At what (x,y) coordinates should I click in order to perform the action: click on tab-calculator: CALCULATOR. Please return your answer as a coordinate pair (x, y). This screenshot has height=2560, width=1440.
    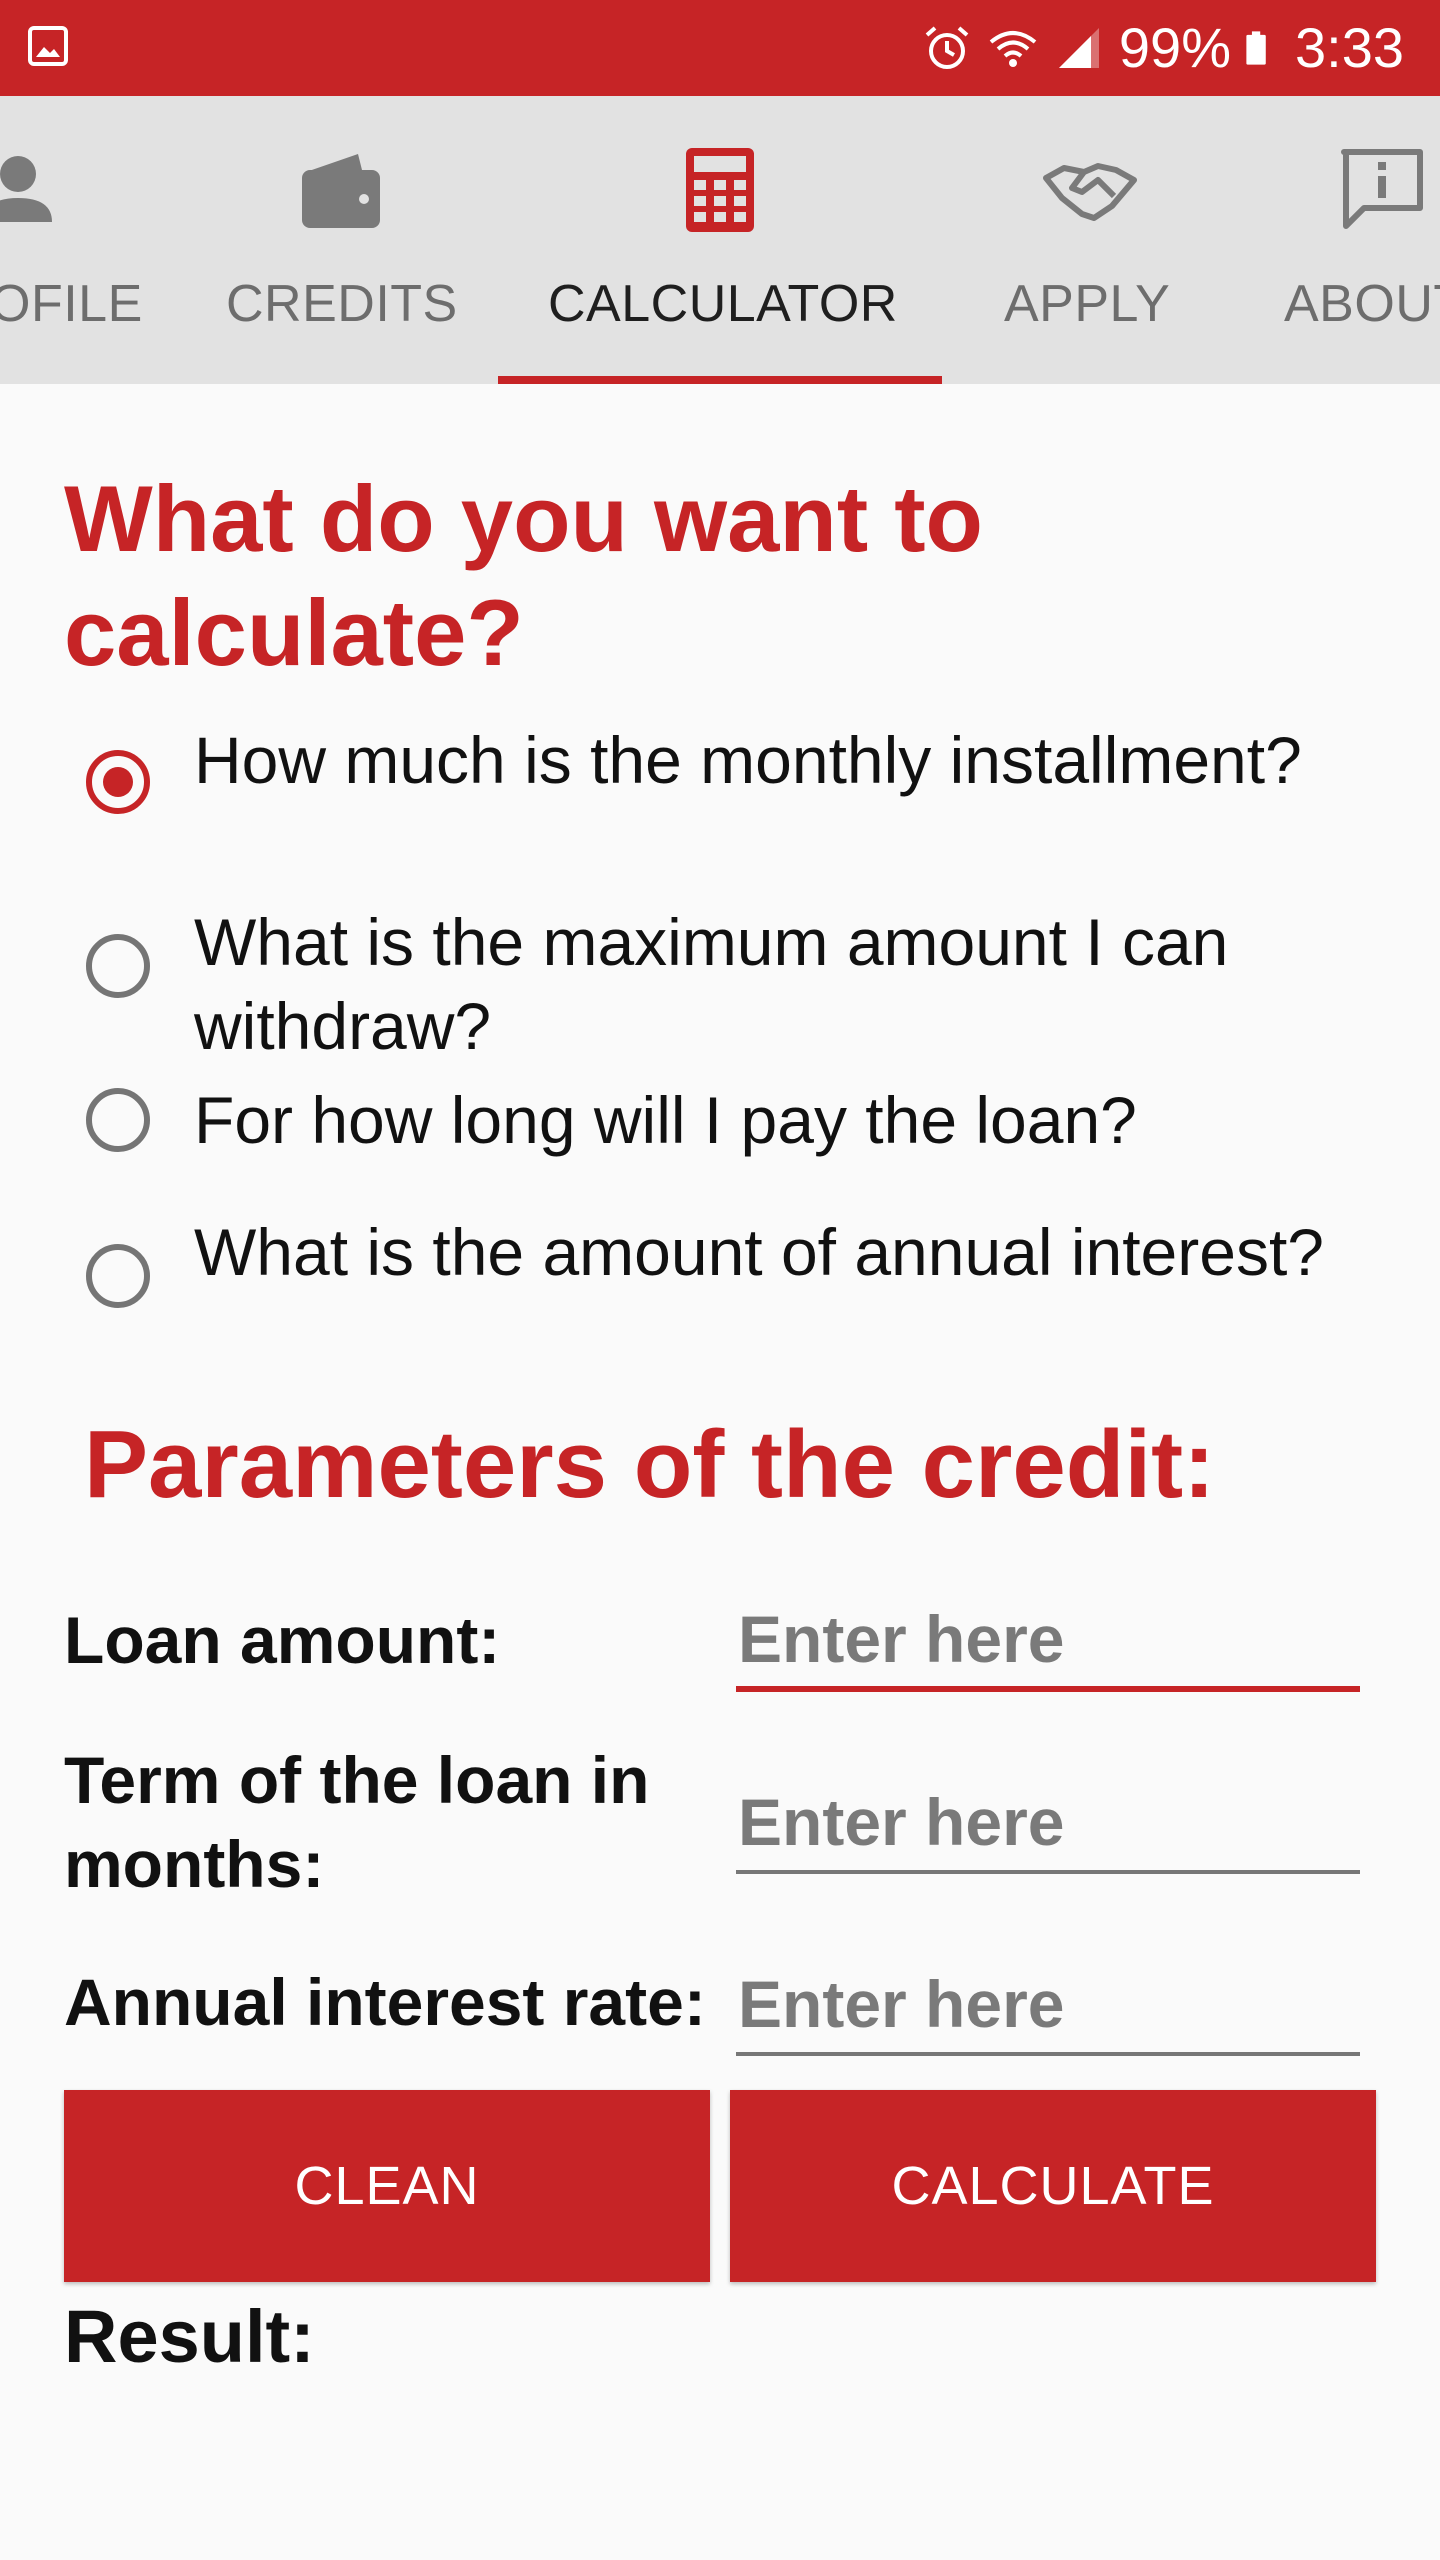
    Looking at the image, I should click on (720, 240).